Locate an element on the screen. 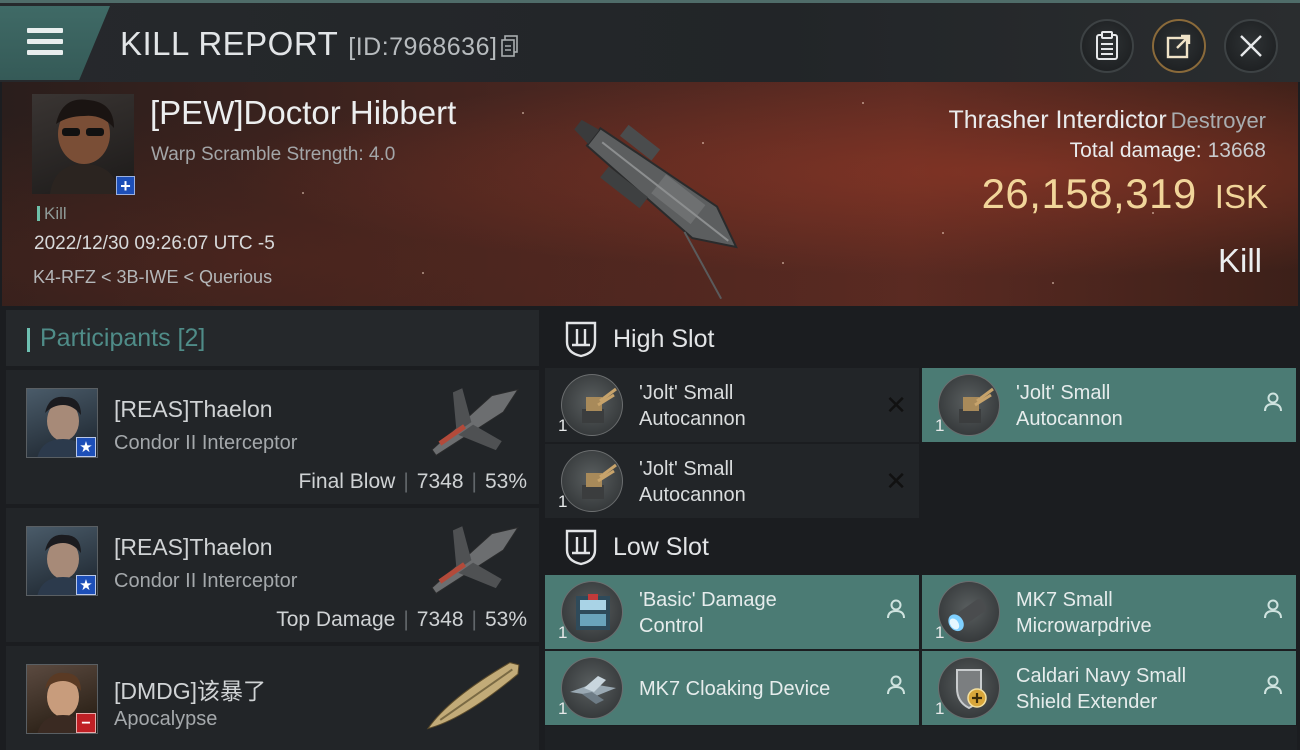 The height and width of the screenshot is (750, 1300). close-icon is located at coordinates (1251, 46).